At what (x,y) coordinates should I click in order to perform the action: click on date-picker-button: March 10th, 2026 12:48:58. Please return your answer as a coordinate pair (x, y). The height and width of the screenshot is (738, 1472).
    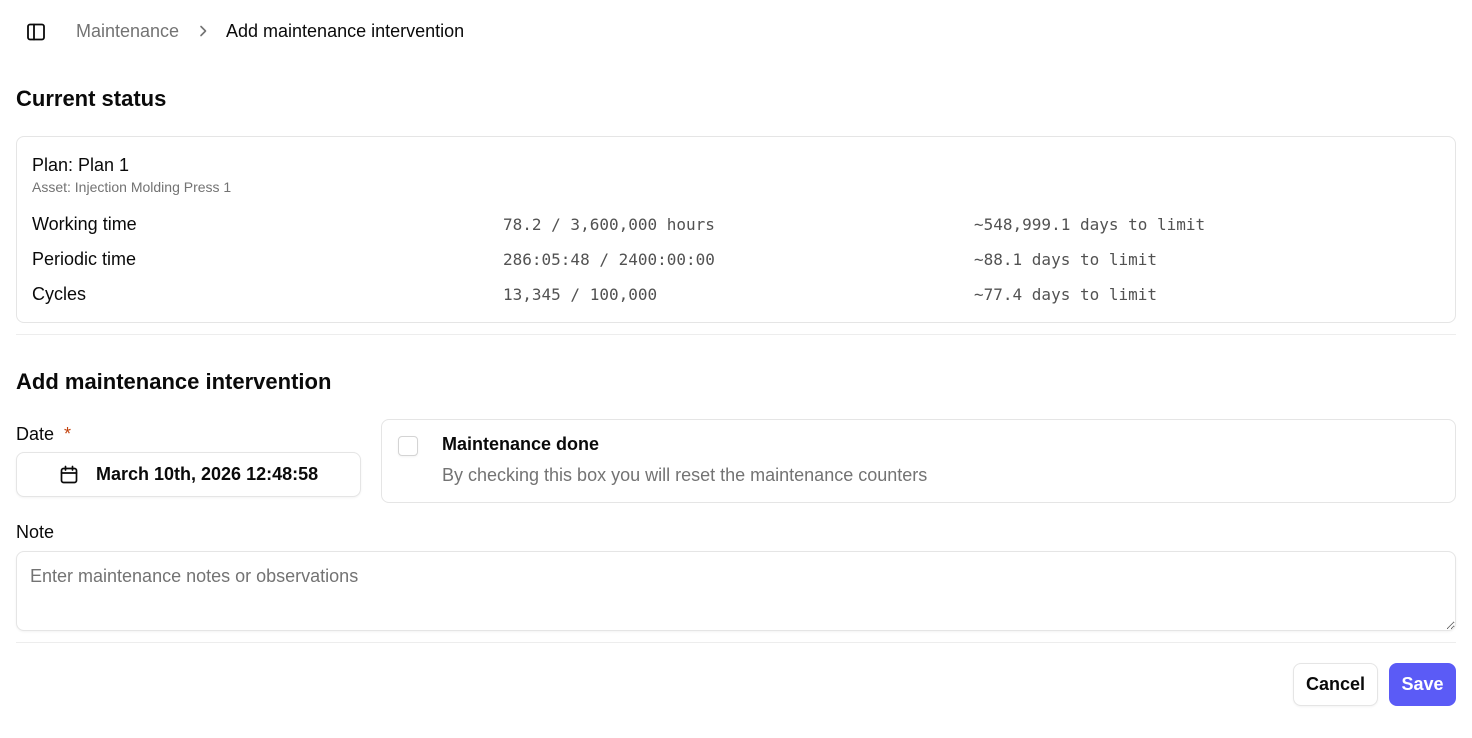
    Looking at the image, I should click on (188, 474).